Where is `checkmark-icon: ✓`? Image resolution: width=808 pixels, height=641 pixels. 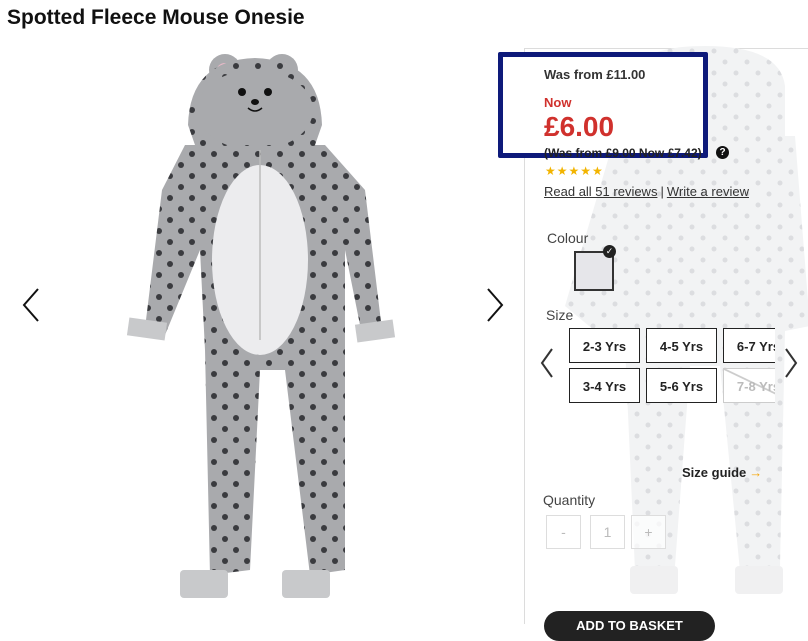
checkmark-icon: ✓ is located at coordinates (609, 251).